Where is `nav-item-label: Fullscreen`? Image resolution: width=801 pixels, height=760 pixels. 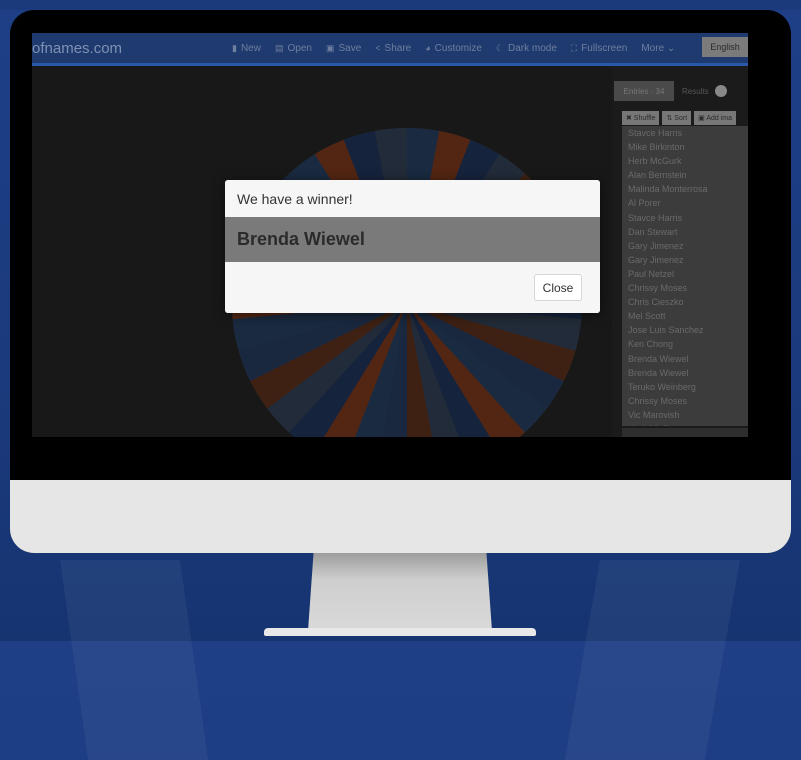
nav-item-label: Fullscreen is located at coordinates (604, 48).